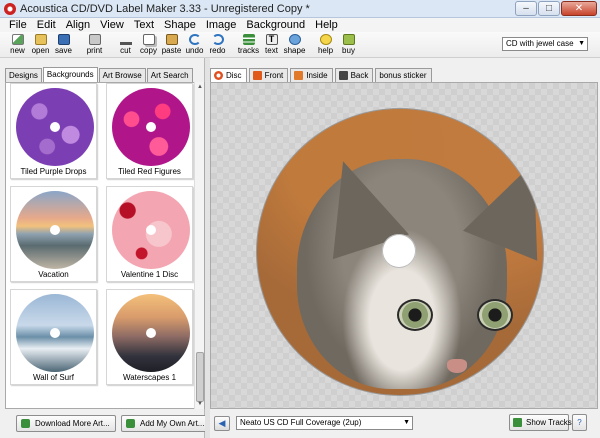  What do you see at coordinates (78, 25) in the screenshot?
I see `menu-align: Align` at bounding box center [78, 25].